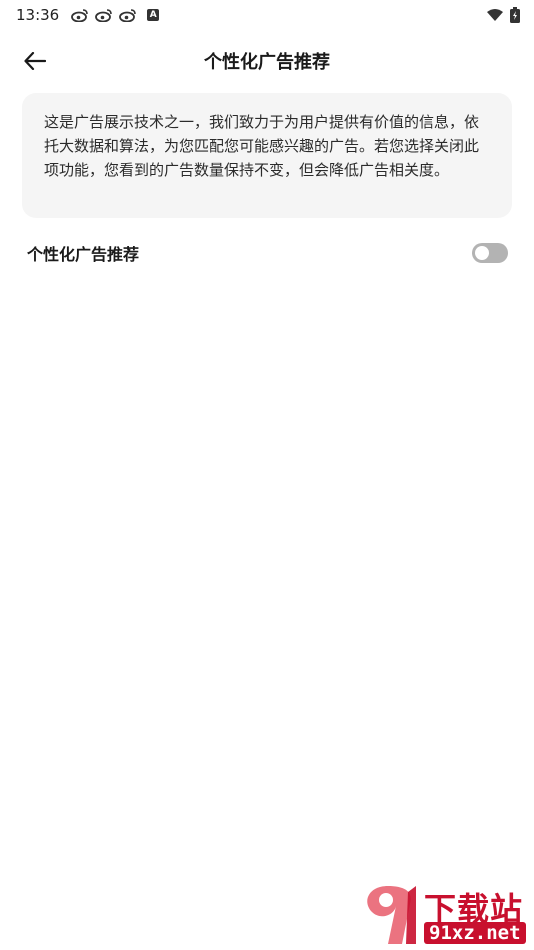  Describe the element at coordinates (495, 15) in the screenshot. I see `wifi-icon` at that location.